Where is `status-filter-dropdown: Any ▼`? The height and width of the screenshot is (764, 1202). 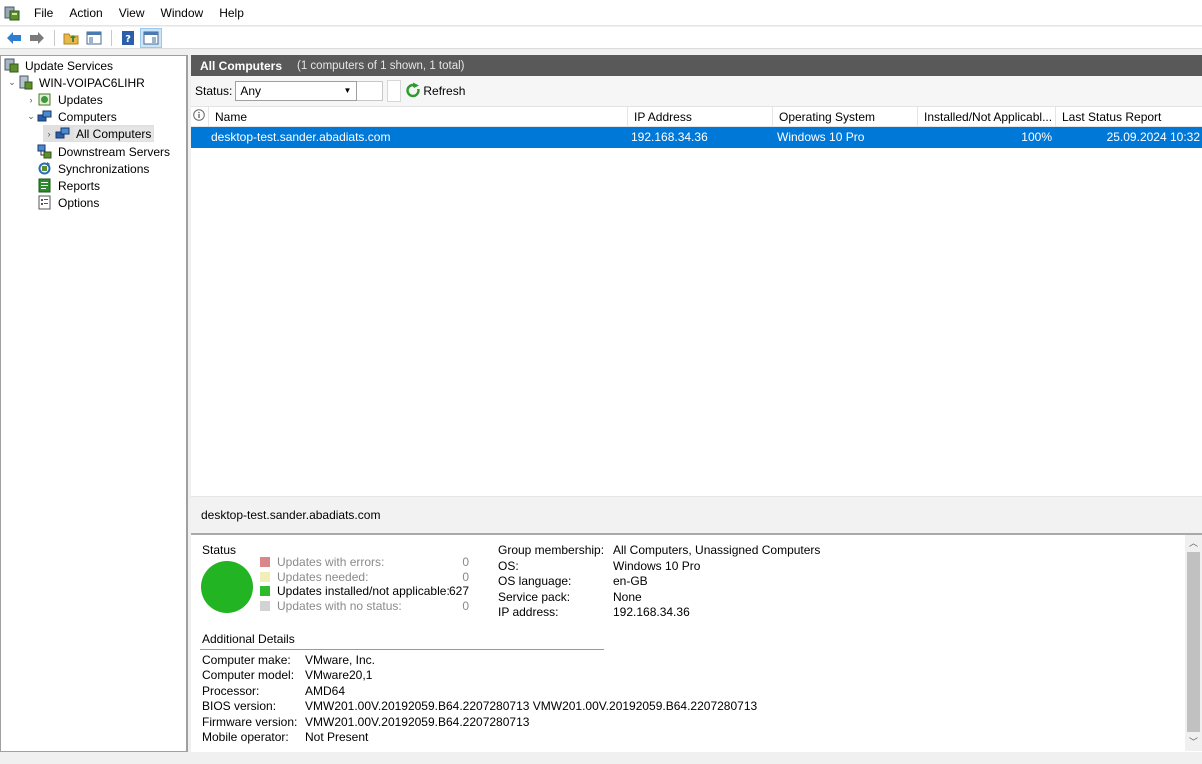
status-filter-dropdown: Any ▼ is located at coordinates (296, 91).